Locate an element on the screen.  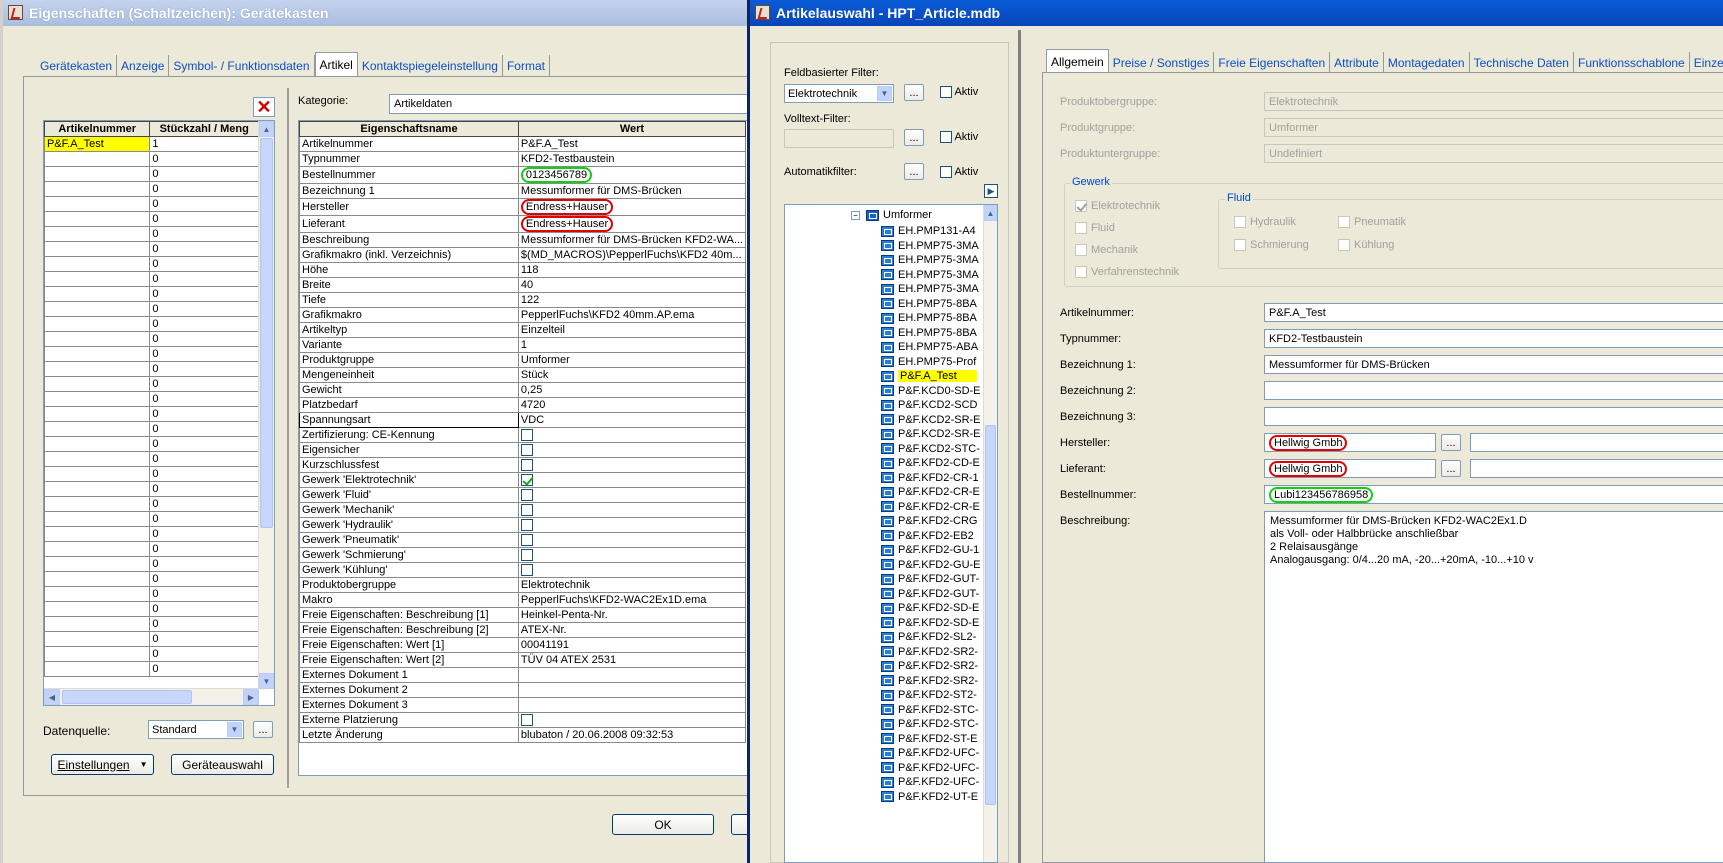
property-value: TÜV 04 ATEX 2531 is located at coordinates (632, 660).